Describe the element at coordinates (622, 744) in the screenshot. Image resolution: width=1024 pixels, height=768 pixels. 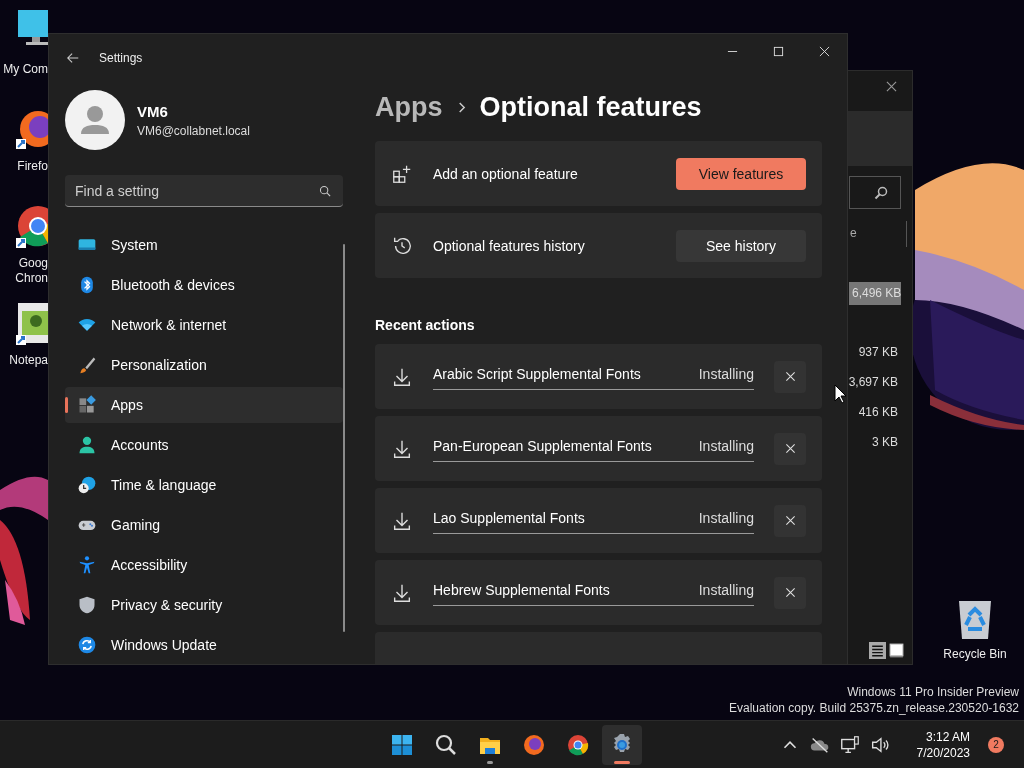
I see `taskbar-button` at that location.